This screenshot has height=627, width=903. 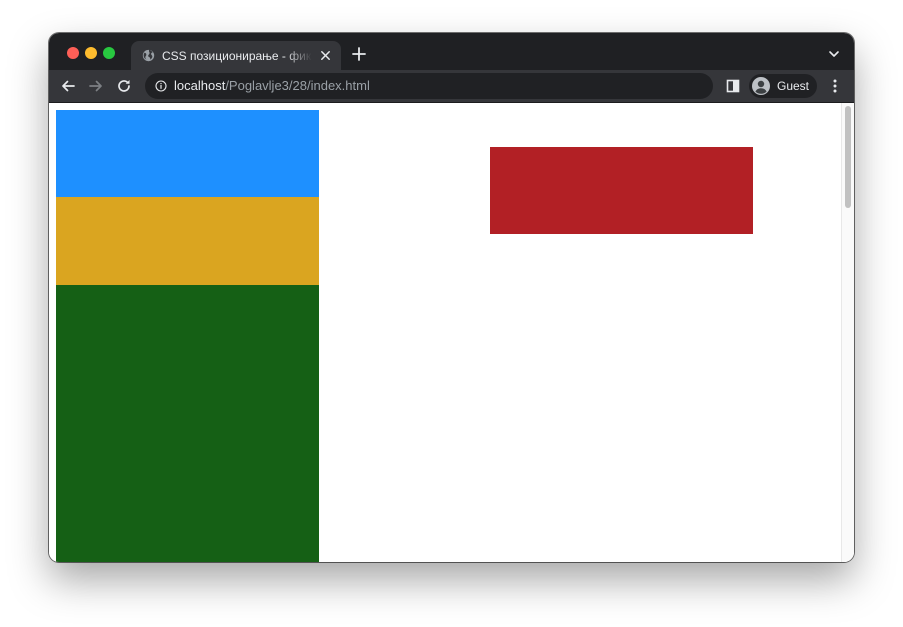 What do you see at coordinates (847, 332) in the screenshot?
I see `vertical-scrollbar` at bounding box center [847, 332].